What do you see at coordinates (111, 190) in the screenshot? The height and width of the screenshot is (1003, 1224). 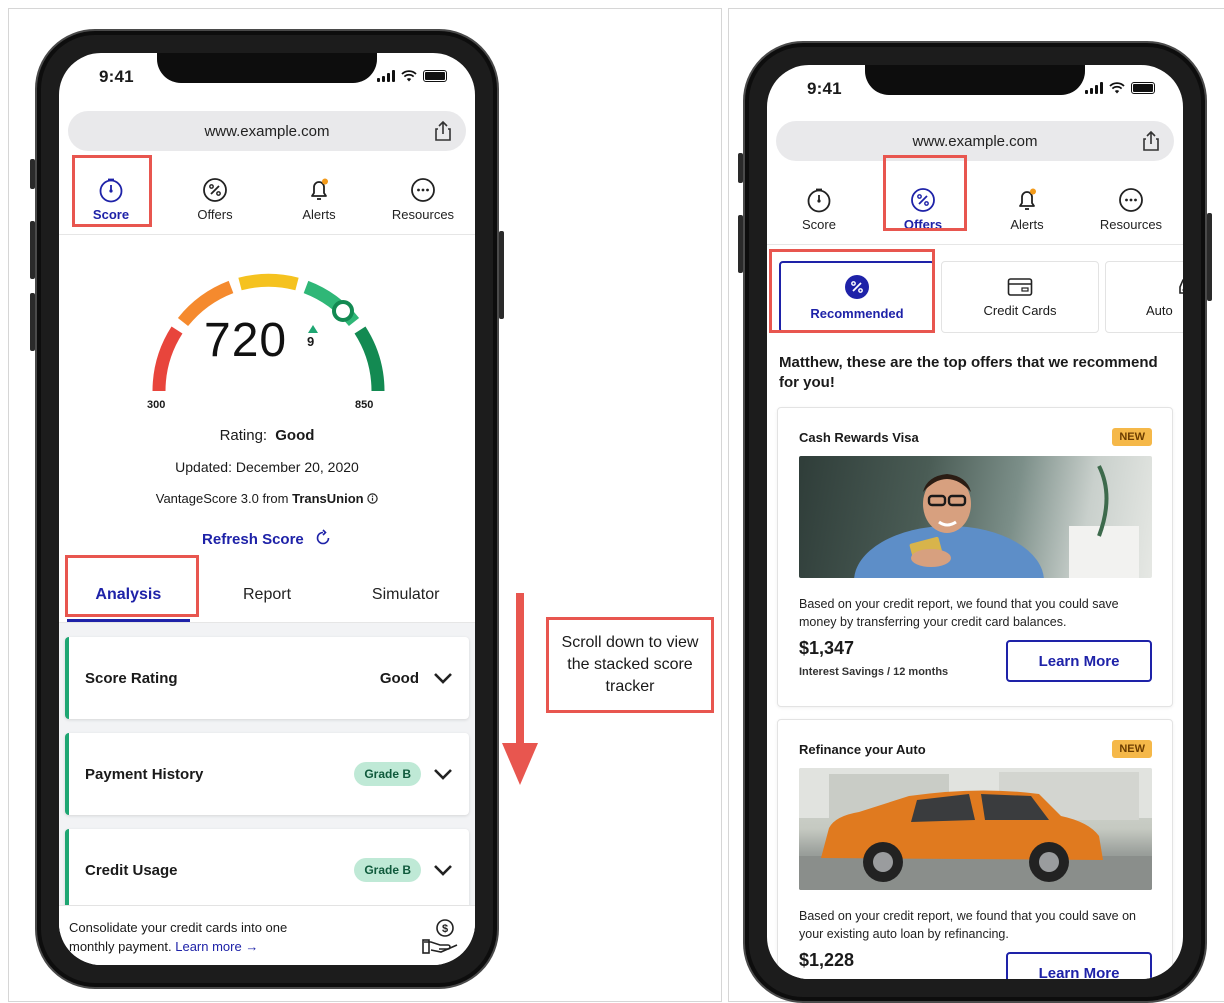 I see `gauge-icon` at bounding box center [111, 190].